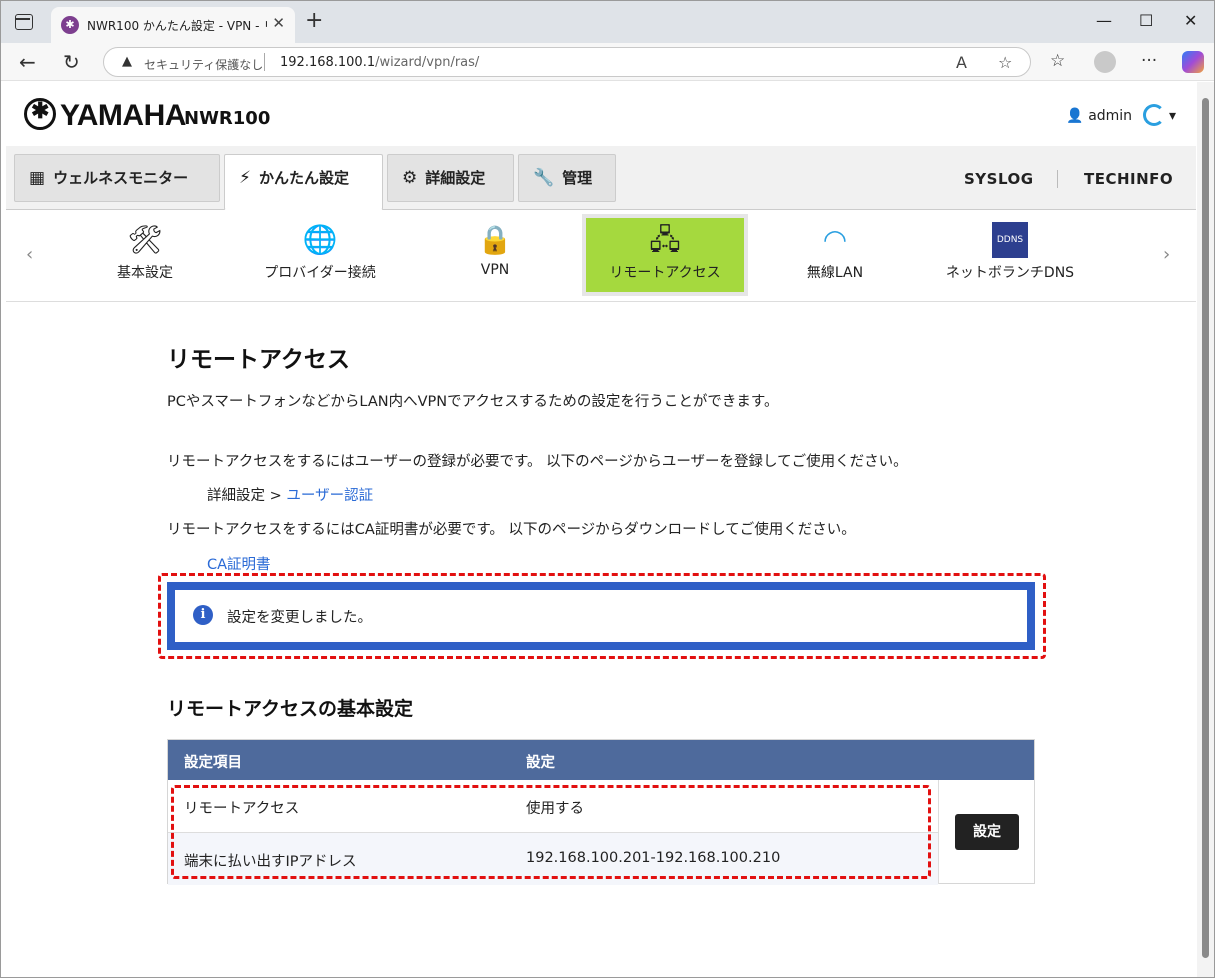 This screenshot has height=978, width=1215. I want to click on scrollbar, so click(1205, 529).